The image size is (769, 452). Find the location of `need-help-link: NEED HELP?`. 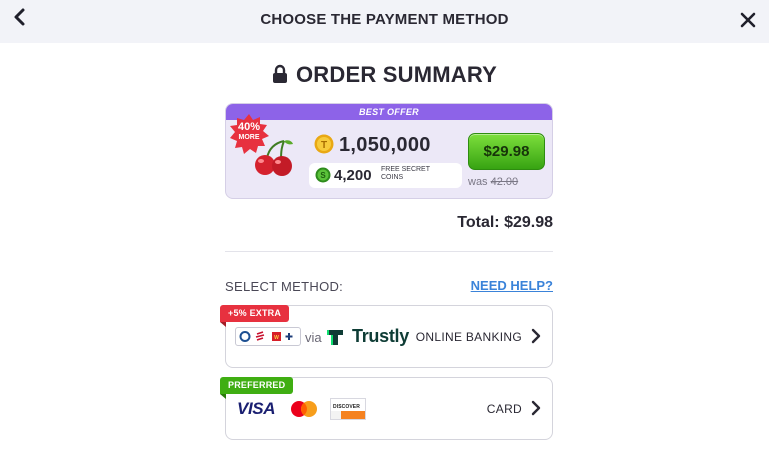

need-help-link: NEED HELP? is located at coordinates (496, 285).